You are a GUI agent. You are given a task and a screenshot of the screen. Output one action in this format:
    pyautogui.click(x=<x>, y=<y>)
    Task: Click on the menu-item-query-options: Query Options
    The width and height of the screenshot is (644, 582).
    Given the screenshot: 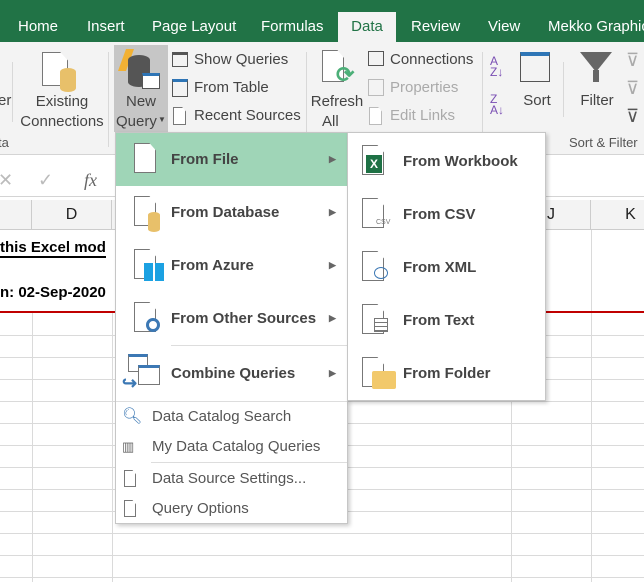 What is the action you would take?
    pyautogui.click(x=231, y=509)
    